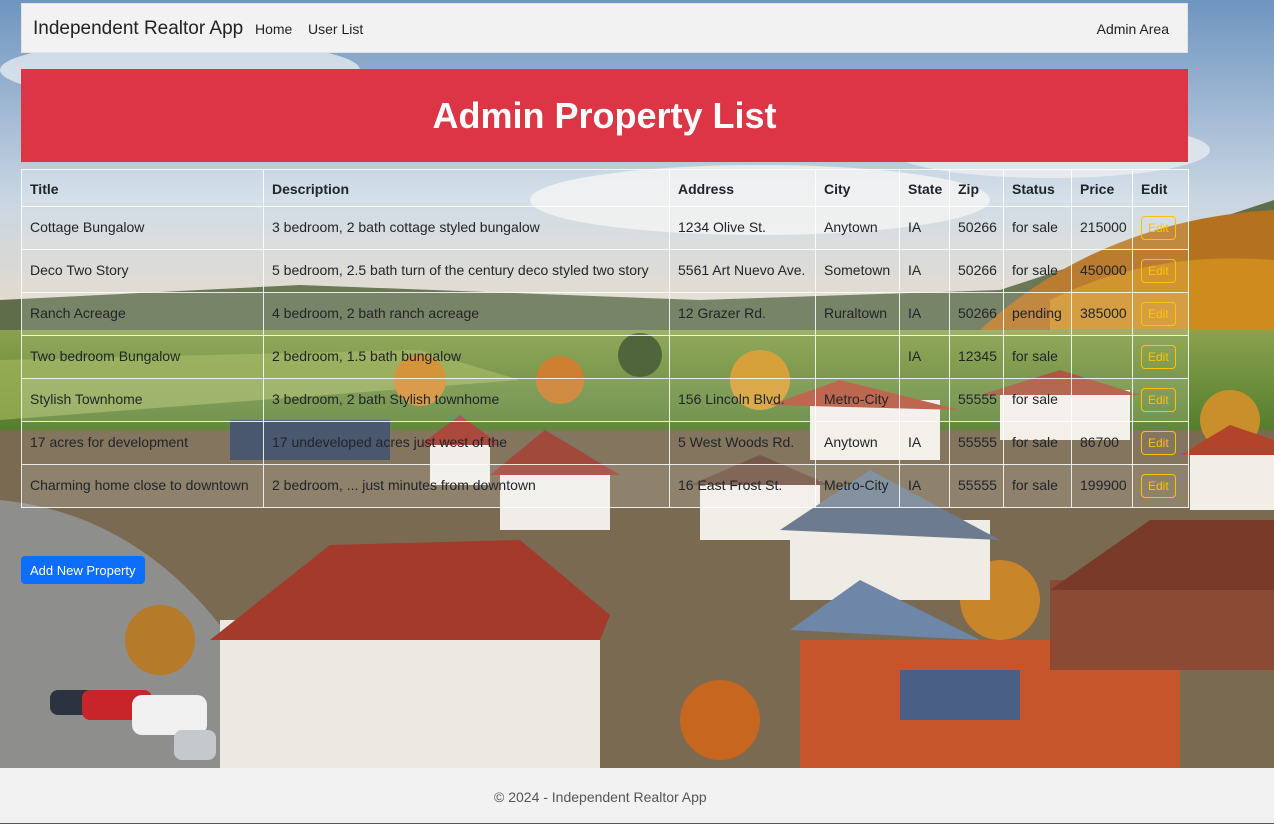 The image size is (1274, 824). I want to click on column-header-state: State, so click(924, 188).